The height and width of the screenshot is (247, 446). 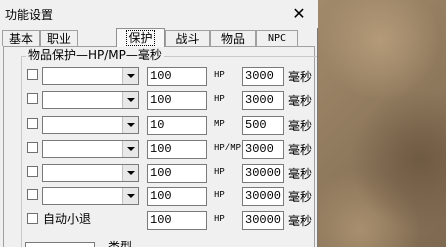 I want to click on tab-combat: 战斗, so click(x=187, y=38).